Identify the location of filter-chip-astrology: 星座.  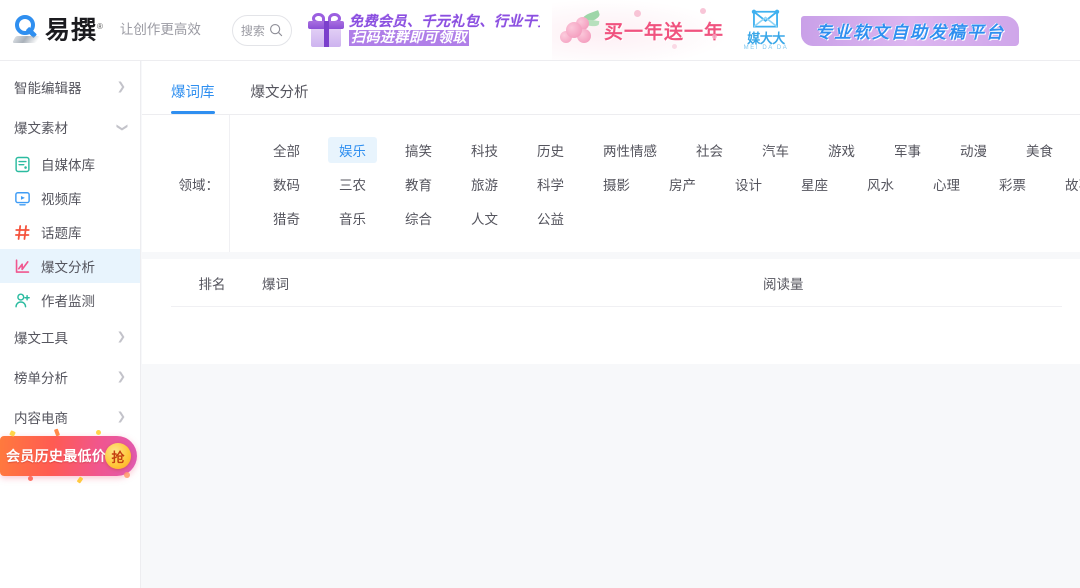
(814, 184).